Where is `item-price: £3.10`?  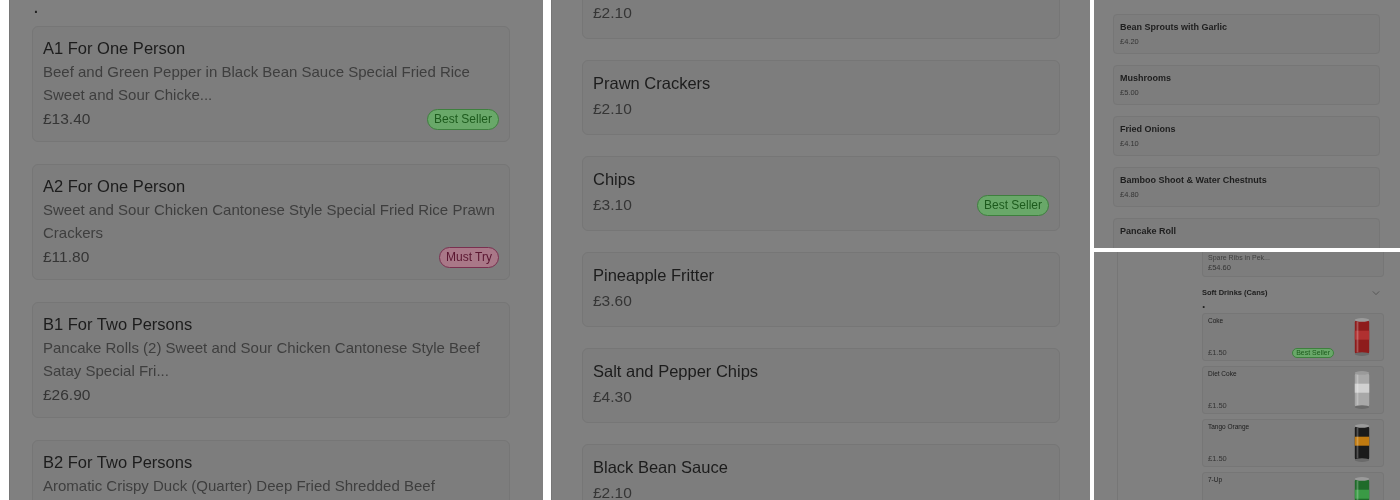
item-price: £3.10 is located at coordinates (612, 205).